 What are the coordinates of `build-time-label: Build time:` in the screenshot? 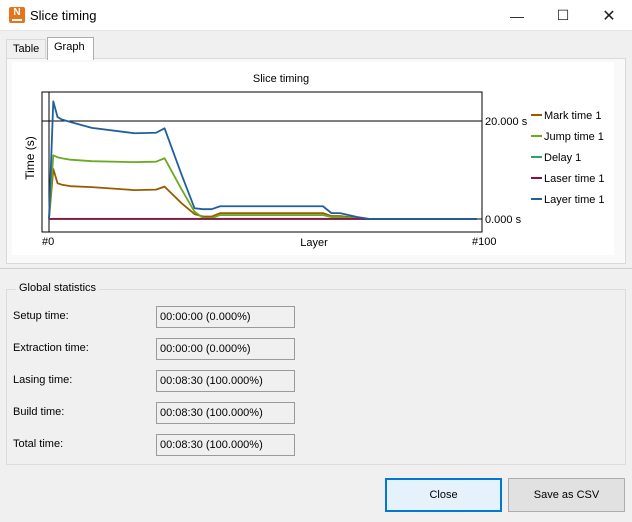 It's located at (39, 412).